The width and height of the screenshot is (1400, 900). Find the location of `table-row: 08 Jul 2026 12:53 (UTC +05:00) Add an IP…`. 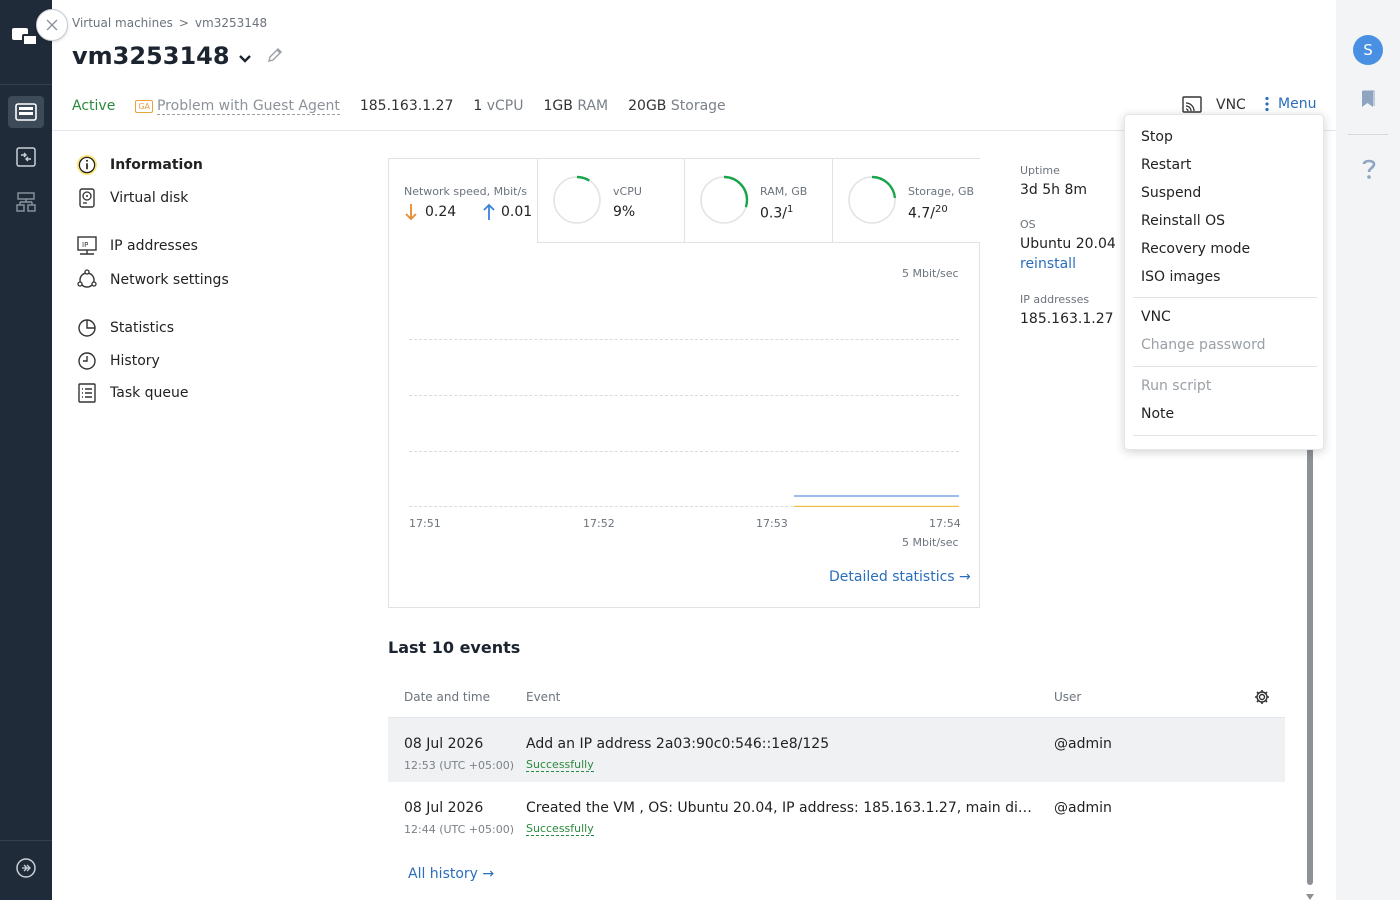

table-row: 08 Jul 2026 12:53 (UTC +05:00) Add an IP… is located at coordinates (836, 750).